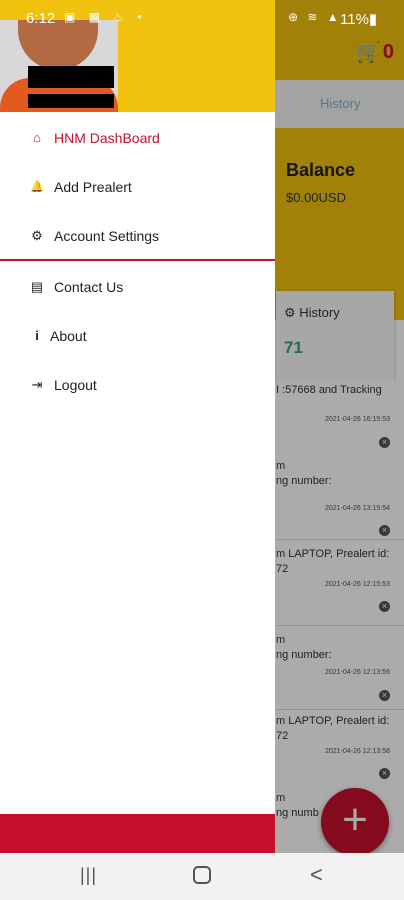  What do you see at coordinates (75, 384) in the screenshot?
I see `menu-item-label: Logout` at bounding box center [75, 384].